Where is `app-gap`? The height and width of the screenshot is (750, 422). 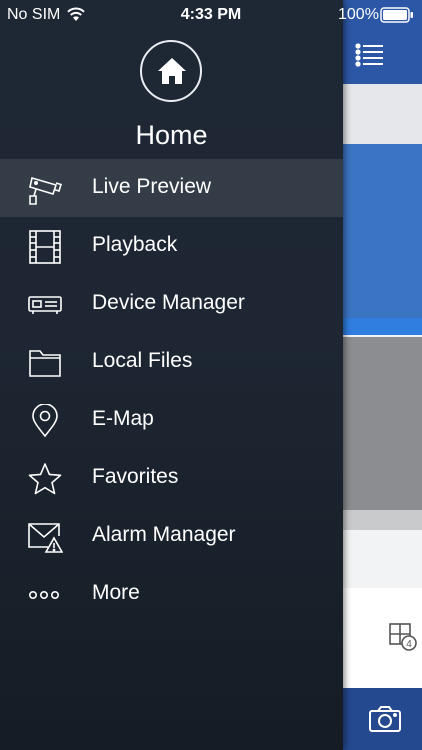
app-gap is located at coordinates (382, 559).